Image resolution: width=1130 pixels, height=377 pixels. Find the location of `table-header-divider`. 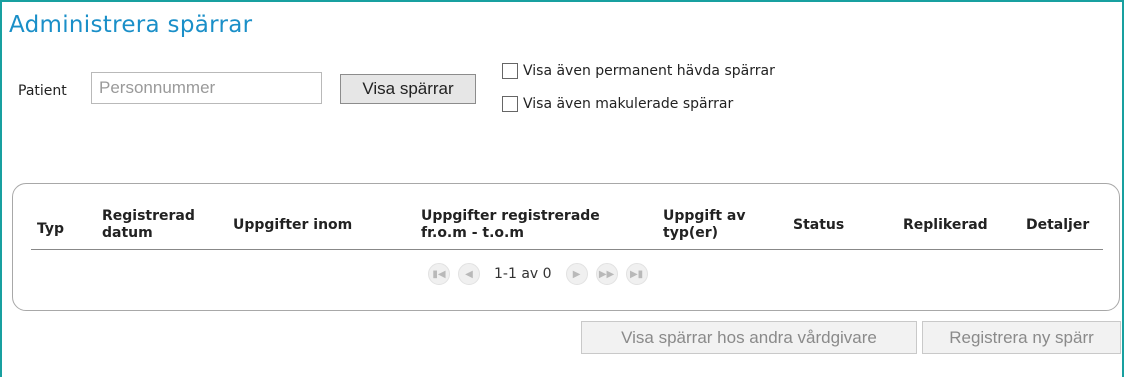

table-header-divider is located at coordinates (567, 249).